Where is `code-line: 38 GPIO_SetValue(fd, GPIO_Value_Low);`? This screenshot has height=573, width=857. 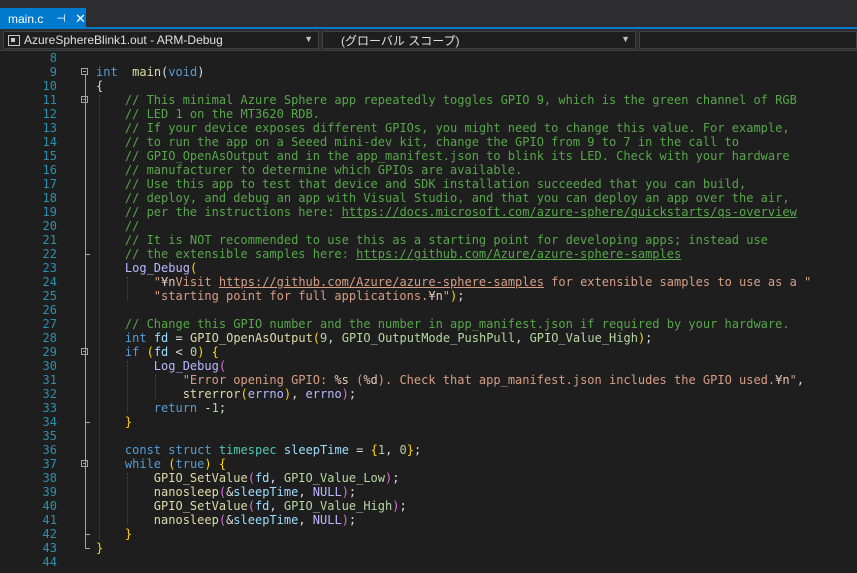 code-line: 38 GPIO_SetValue(fd, GPIO_Value_Low); is located at coordinates (437, 478).